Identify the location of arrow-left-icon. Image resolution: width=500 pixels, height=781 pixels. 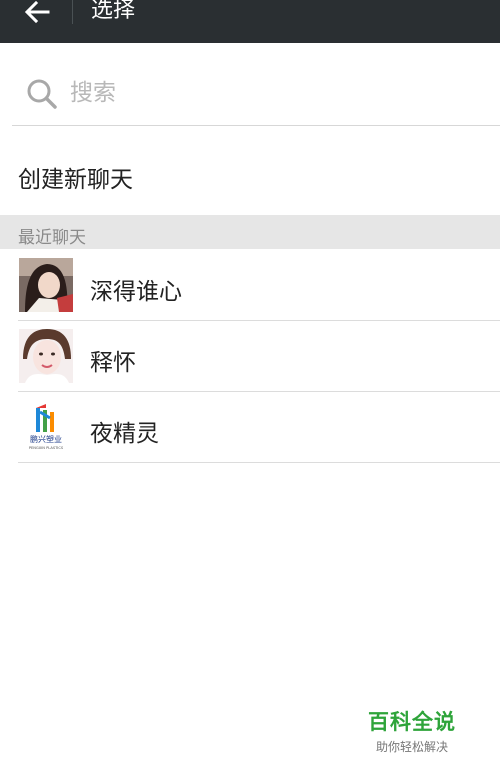
(37, 12).